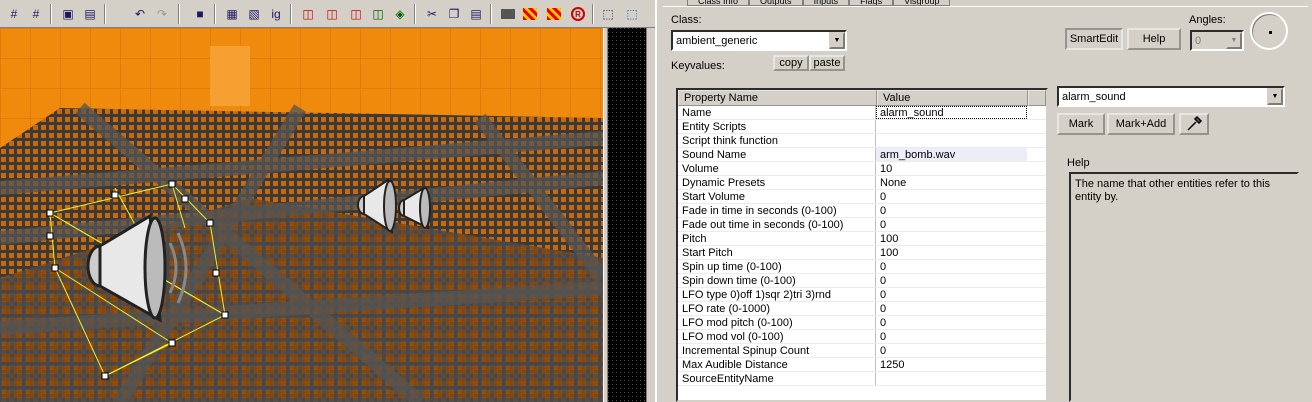 The height and width of the screenshot is (402, 1312). I want to click on help-button: Help, so click(1154, 39).